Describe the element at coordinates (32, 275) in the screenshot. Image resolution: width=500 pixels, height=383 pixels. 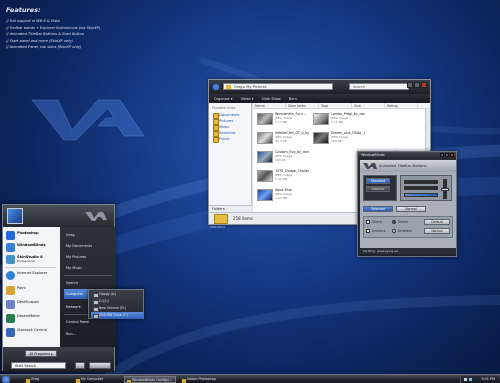
I see `program-internet-explorer: Internet Explorer` at that location.